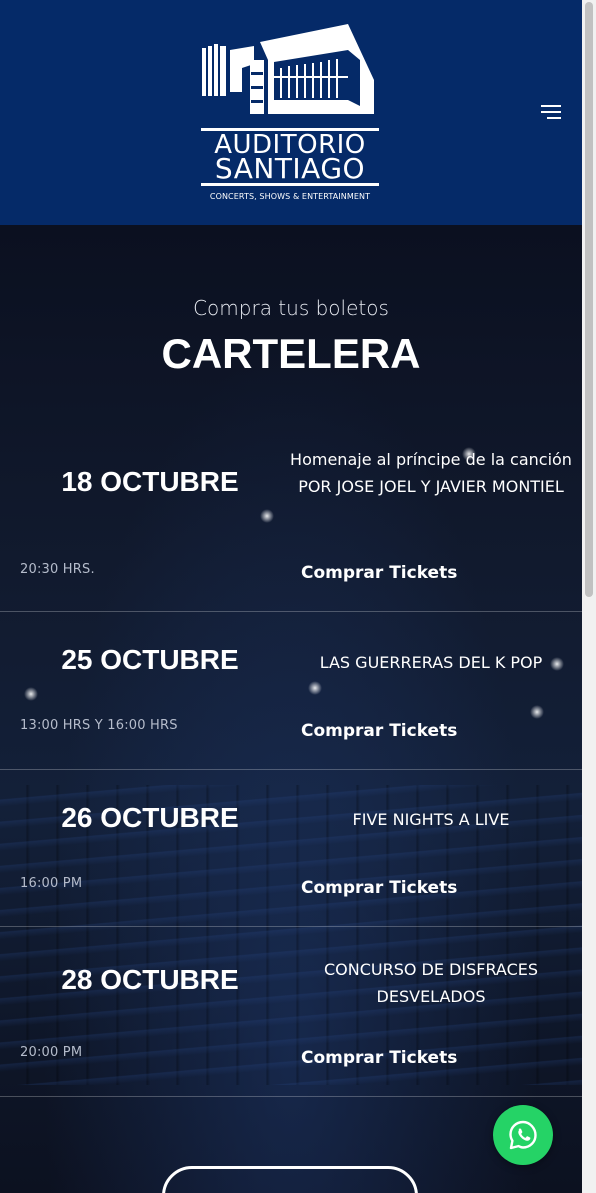 This screenshot has height=1193, width=596. What do you see at coordinates (291, 308) in the screenshot?
I see `section-subtitle: Compra tus boletos` at bounding box center [291, 308].